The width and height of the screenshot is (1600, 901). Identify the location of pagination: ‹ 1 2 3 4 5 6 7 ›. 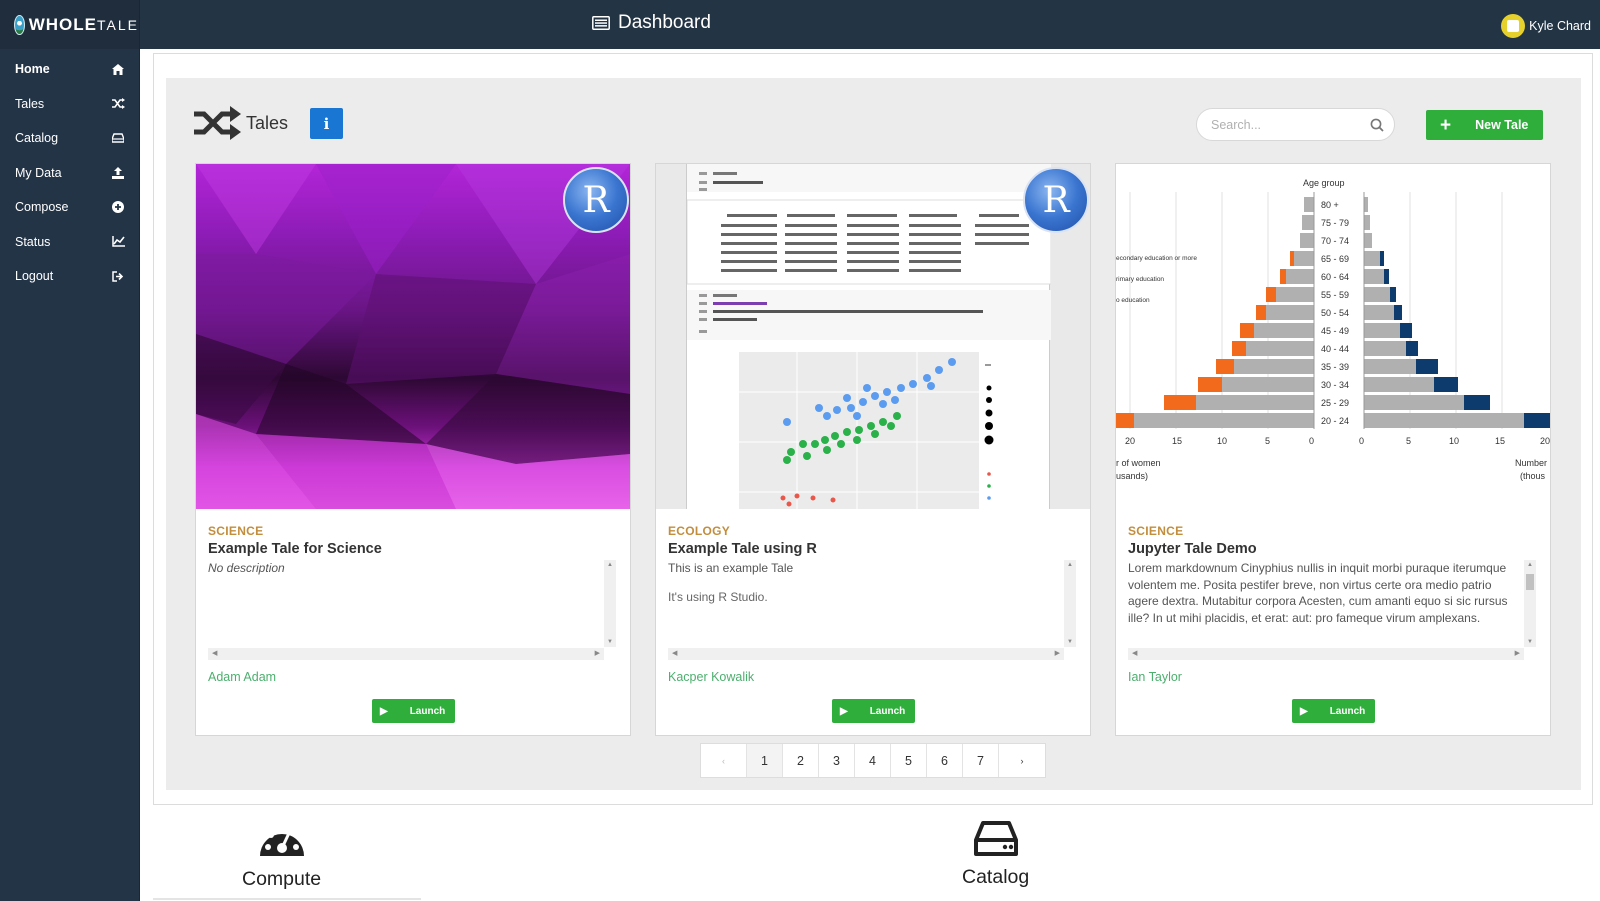
(873, 760).